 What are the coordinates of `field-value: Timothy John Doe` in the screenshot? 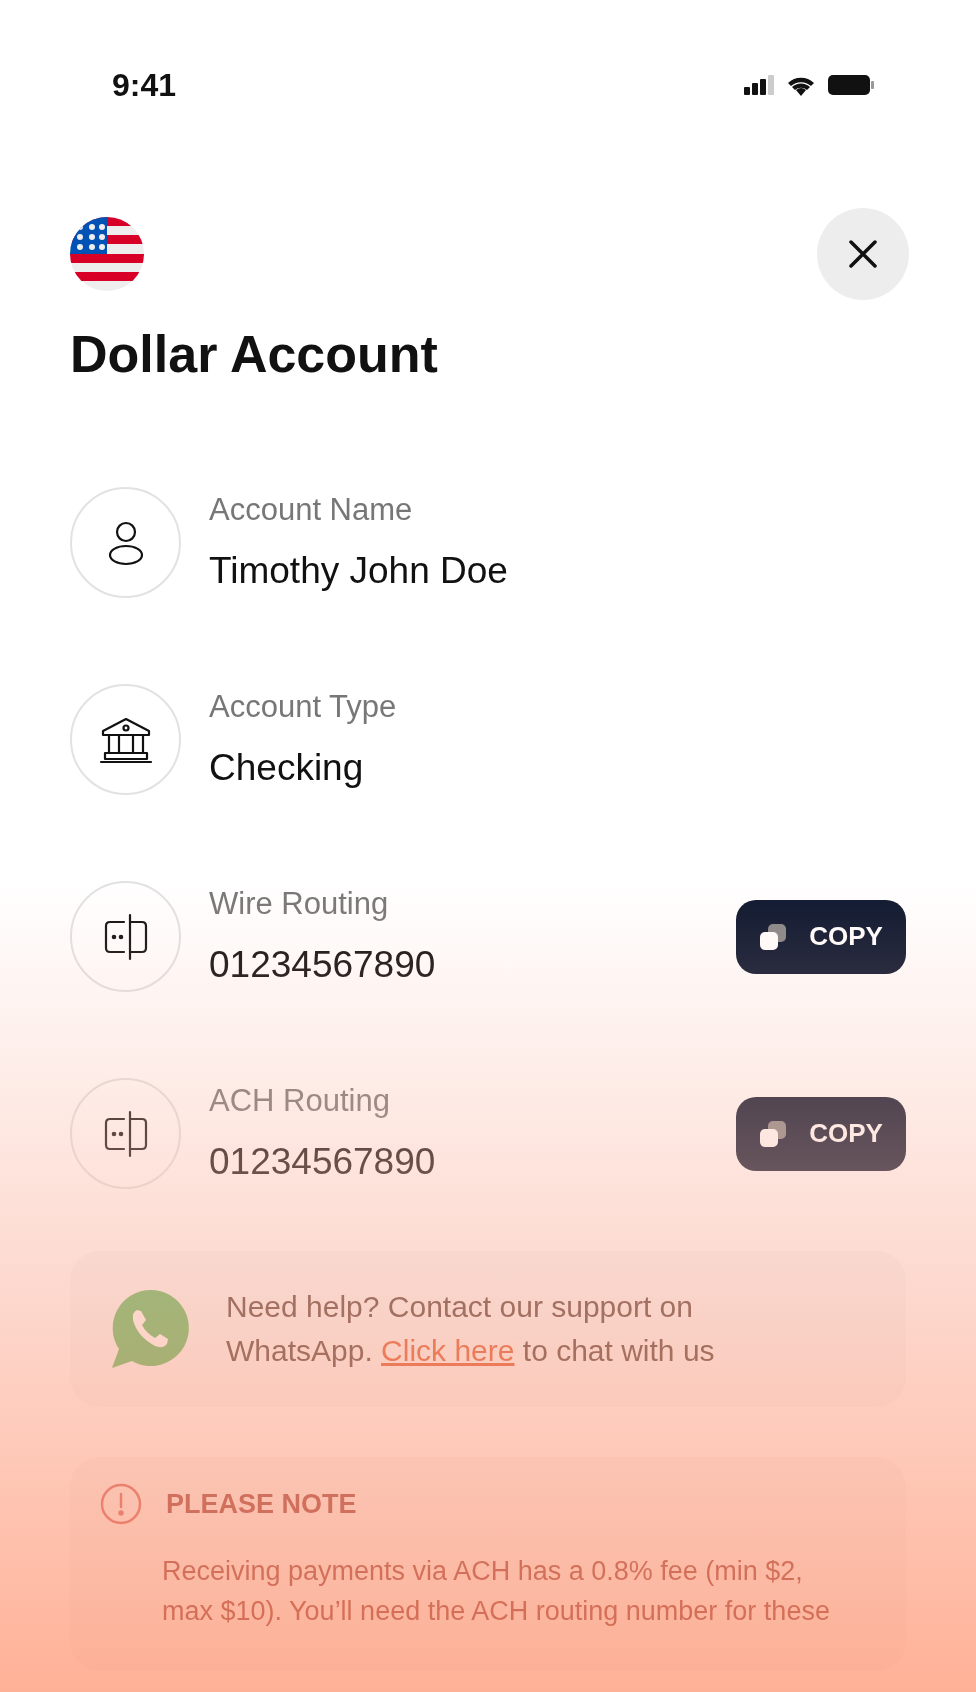 It's located at (359, 570).